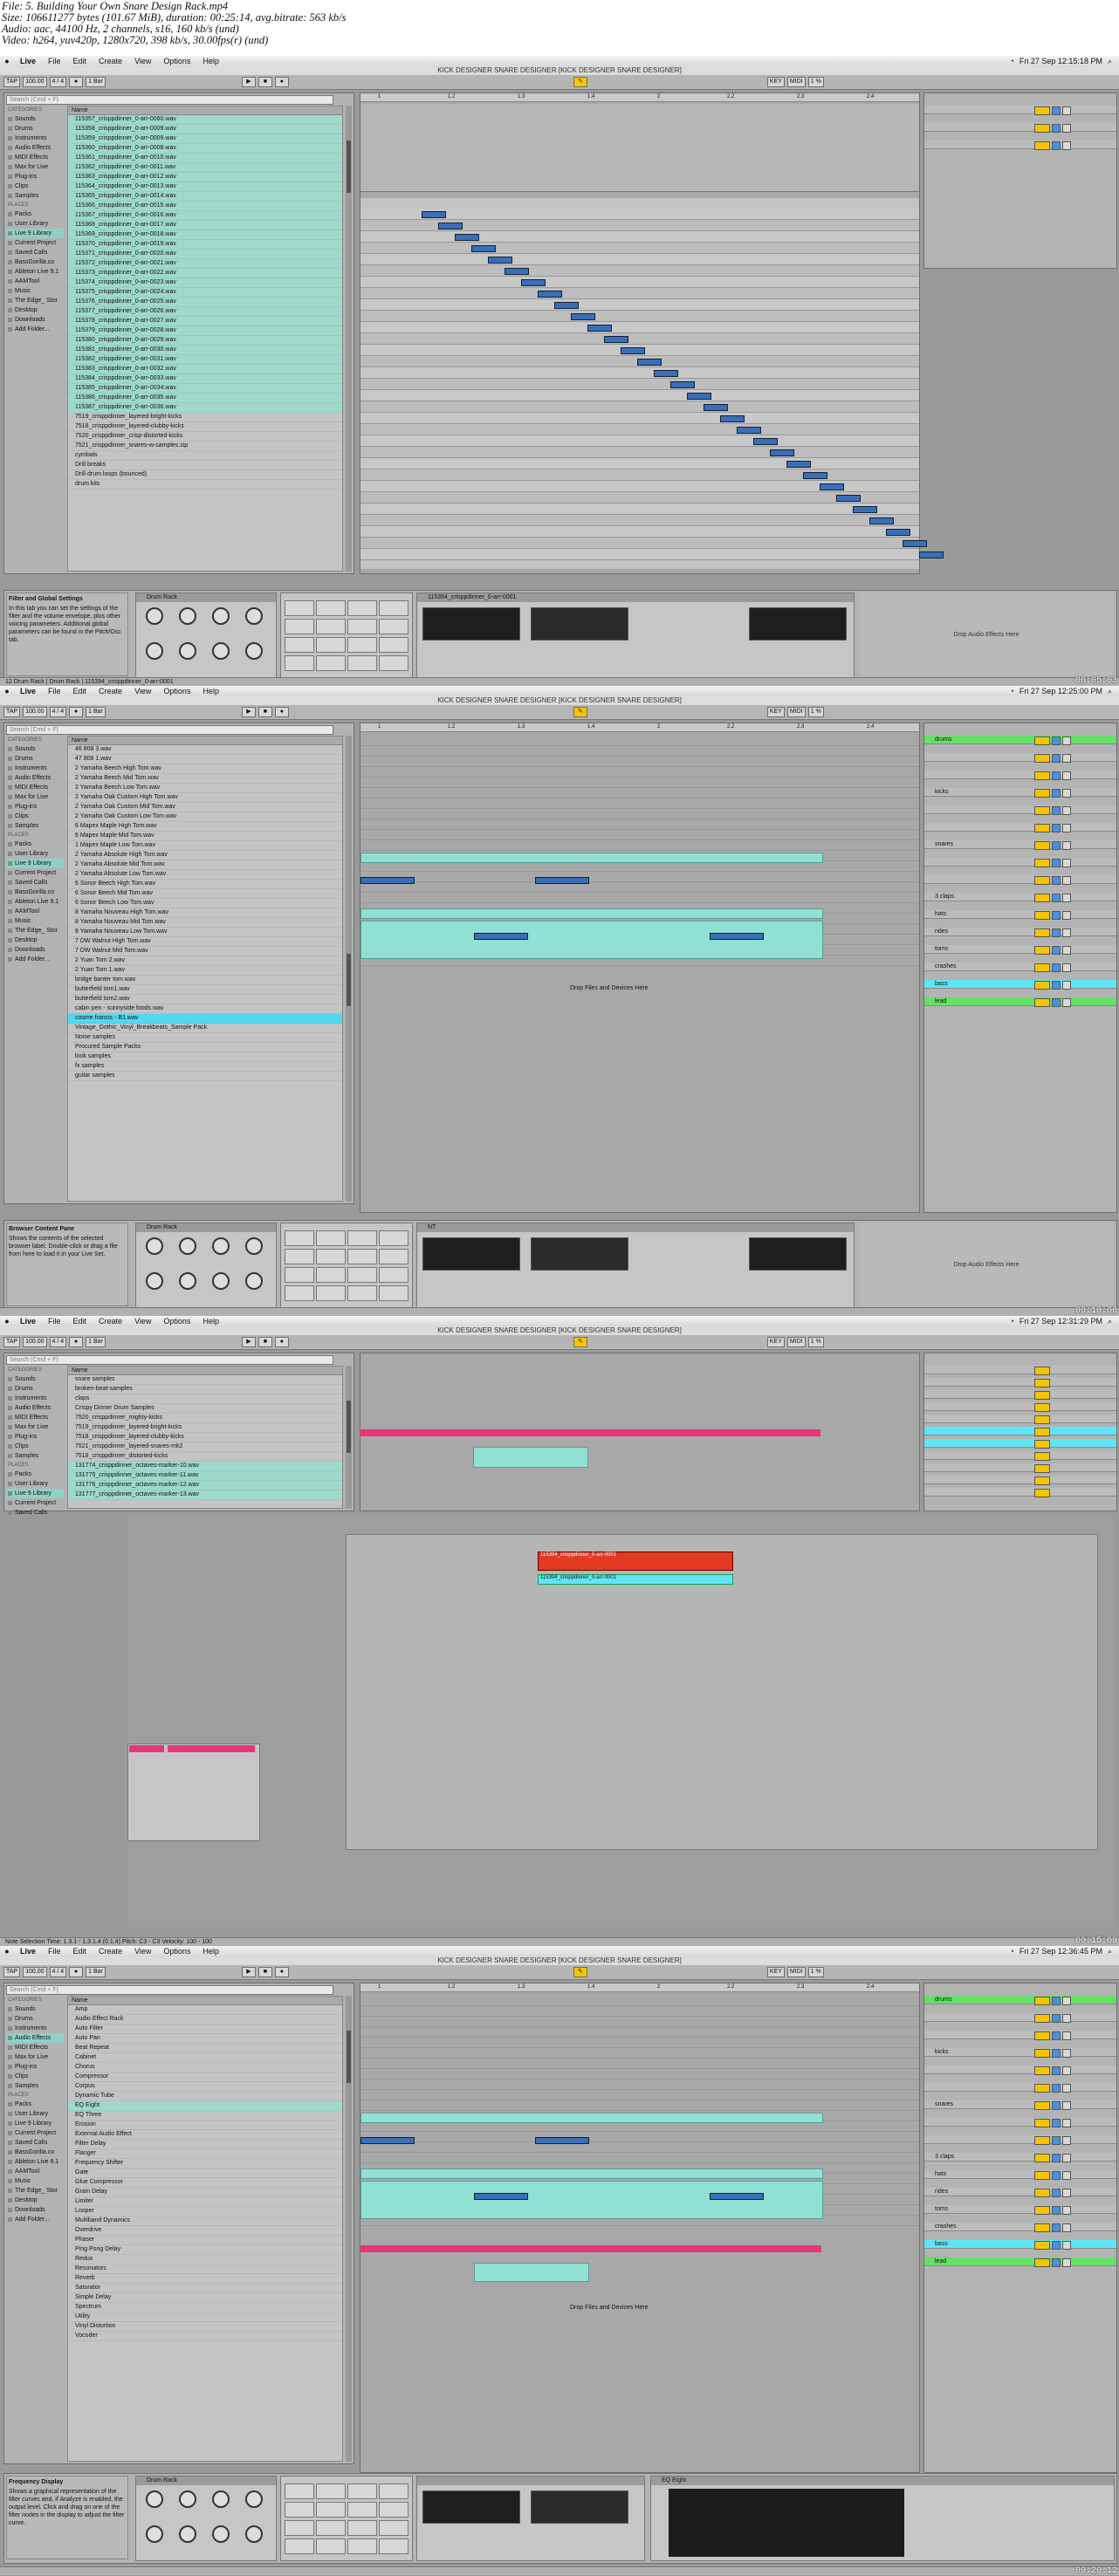  Describe the element at coordinates (205, 2068) in the screenshot. I see `file-item: Chorus` at that location.